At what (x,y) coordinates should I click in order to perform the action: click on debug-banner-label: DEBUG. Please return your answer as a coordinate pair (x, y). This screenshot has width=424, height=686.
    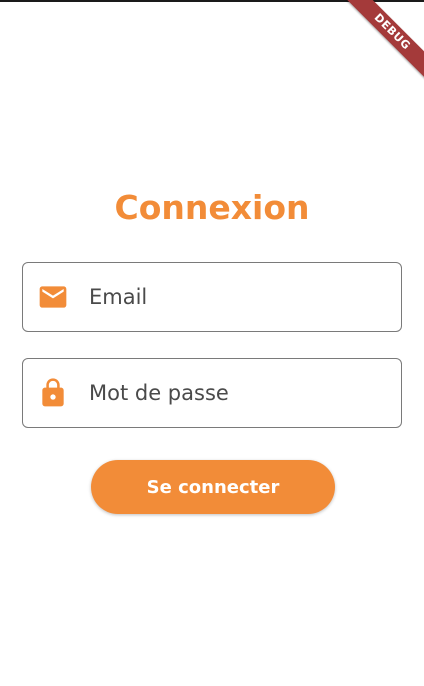
    Looking at the image, I should click on (380, 44).